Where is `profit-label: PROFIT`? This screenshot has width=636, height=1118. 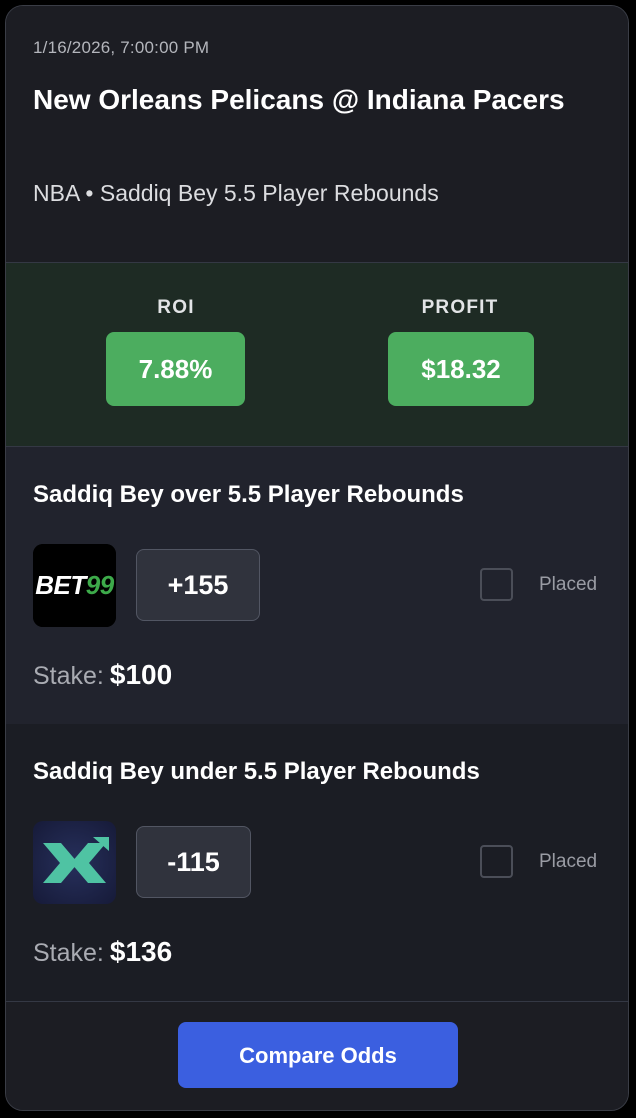 profit-label: PROFIT is located at coordinates (460, 307).